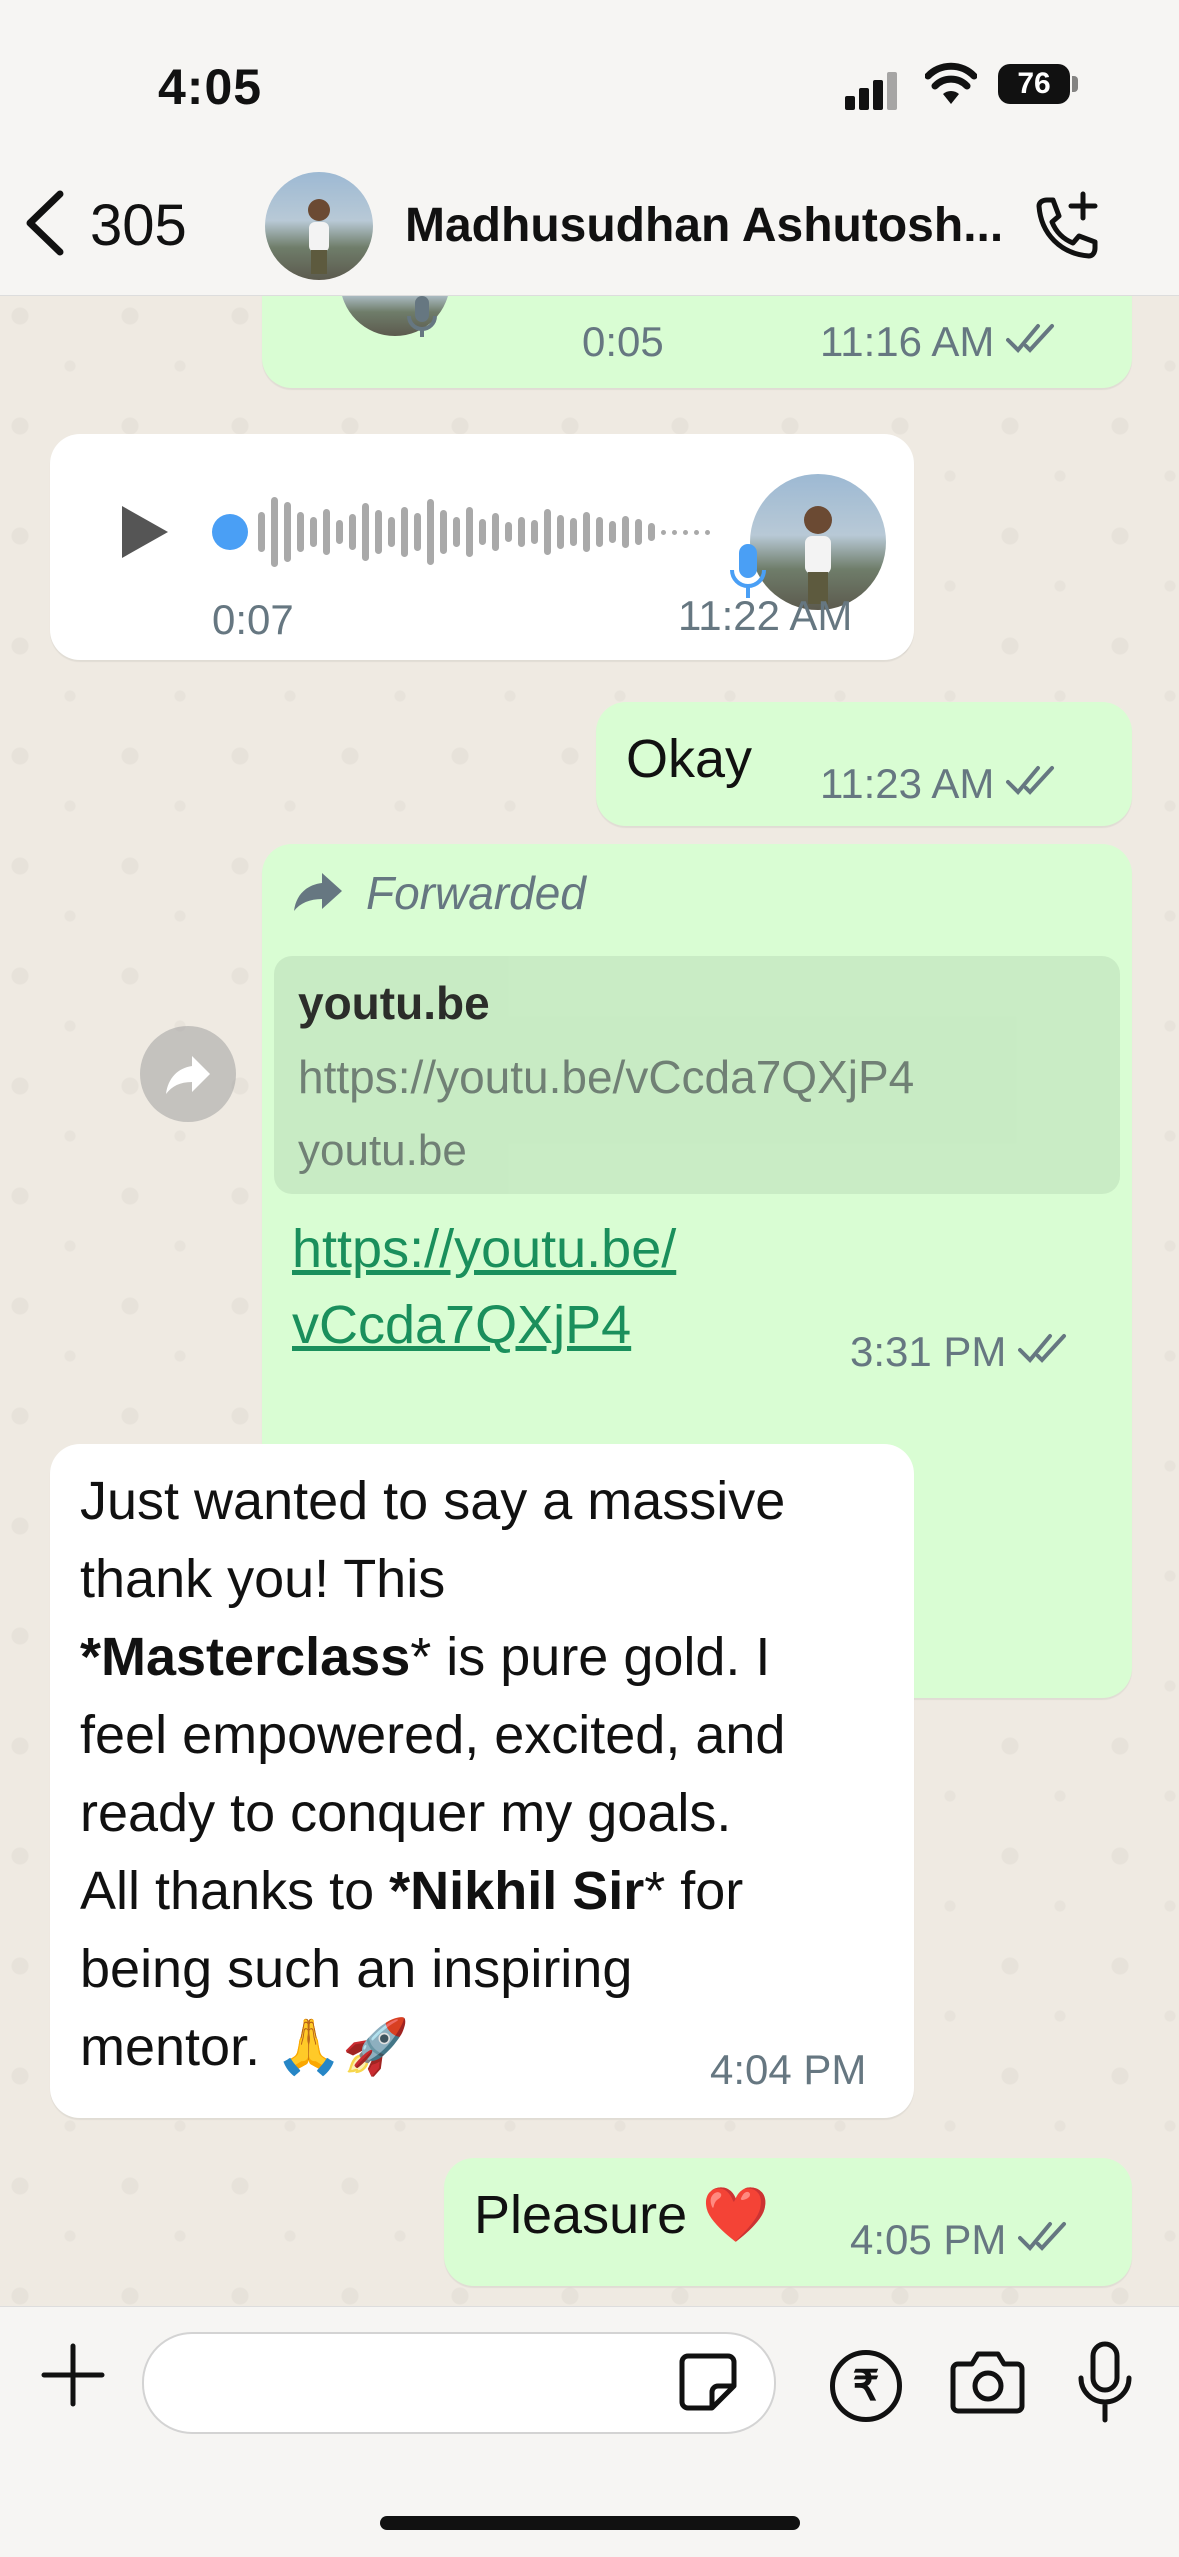  I want to click on message-line: mentor. 🙏🚀, so click(245, 2047).